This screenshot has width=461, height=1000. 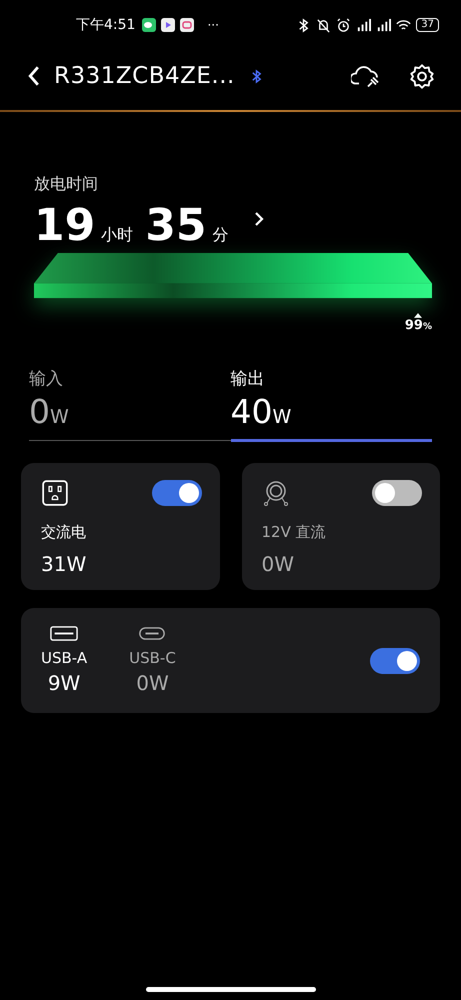 What do you see at coordinates (65, 226) in the screenshot?
I see `hours-value: 19` at bounding box center [65, 226].